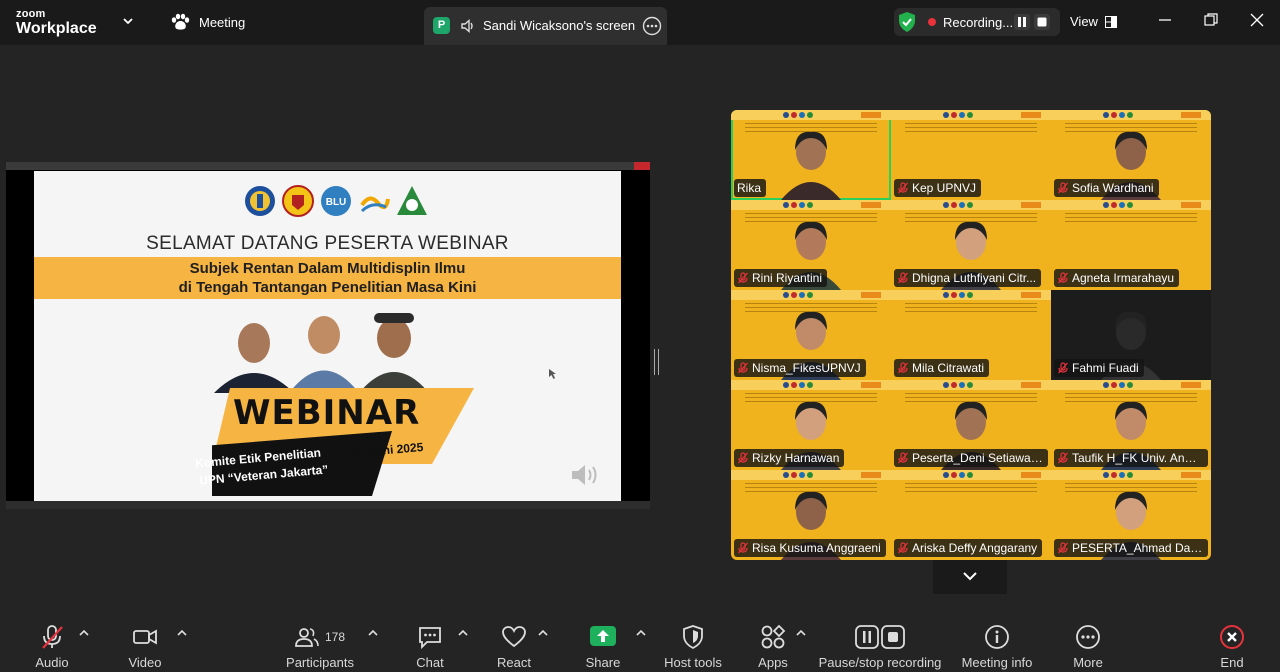 Image resolution: width=1280 pixels, height=672 pixels. I want to click on participant-tile: Kep UPNVJ, so click(971, 155).